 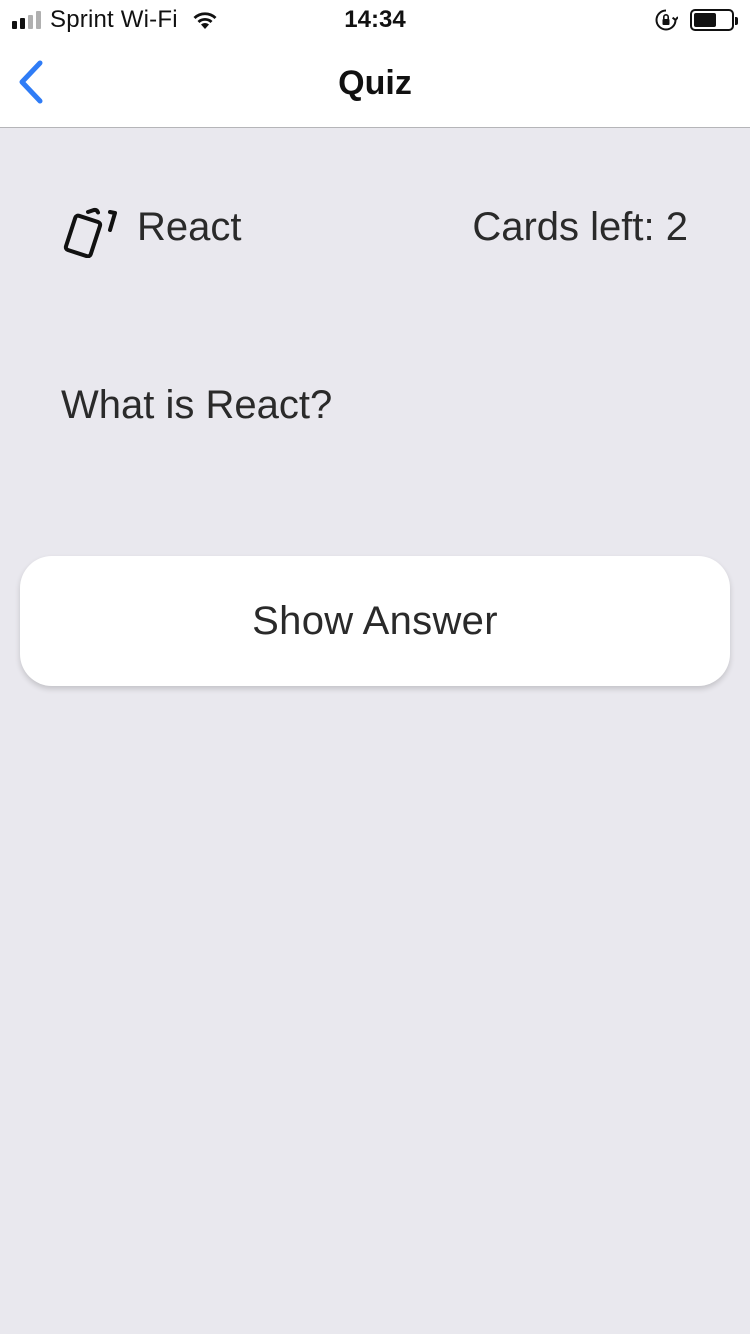 What do you see at coordinates (705, 20) in the screenshot?
I see `battery-level` at bounding box center [705, 20].